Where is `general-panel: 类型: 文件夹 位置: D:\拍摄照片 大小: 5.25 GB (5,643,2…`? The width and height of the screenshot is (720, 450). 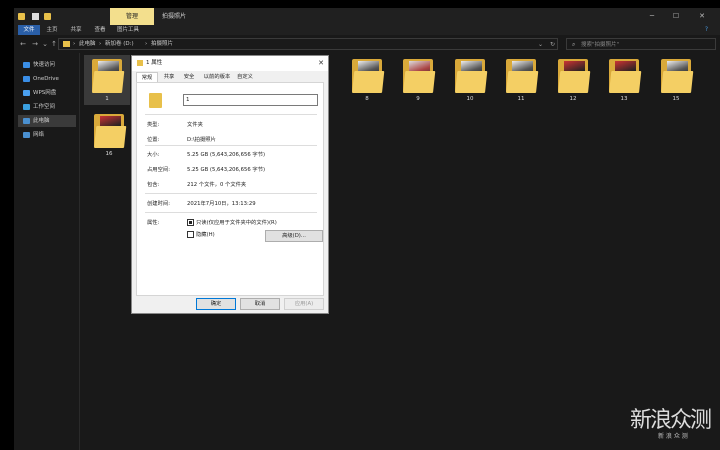
general-panel: 类型: 文件夹 位置: D:\拍摄照片 大小: 5.25 GB (5,643,2… is located at coordinates (230, 189).